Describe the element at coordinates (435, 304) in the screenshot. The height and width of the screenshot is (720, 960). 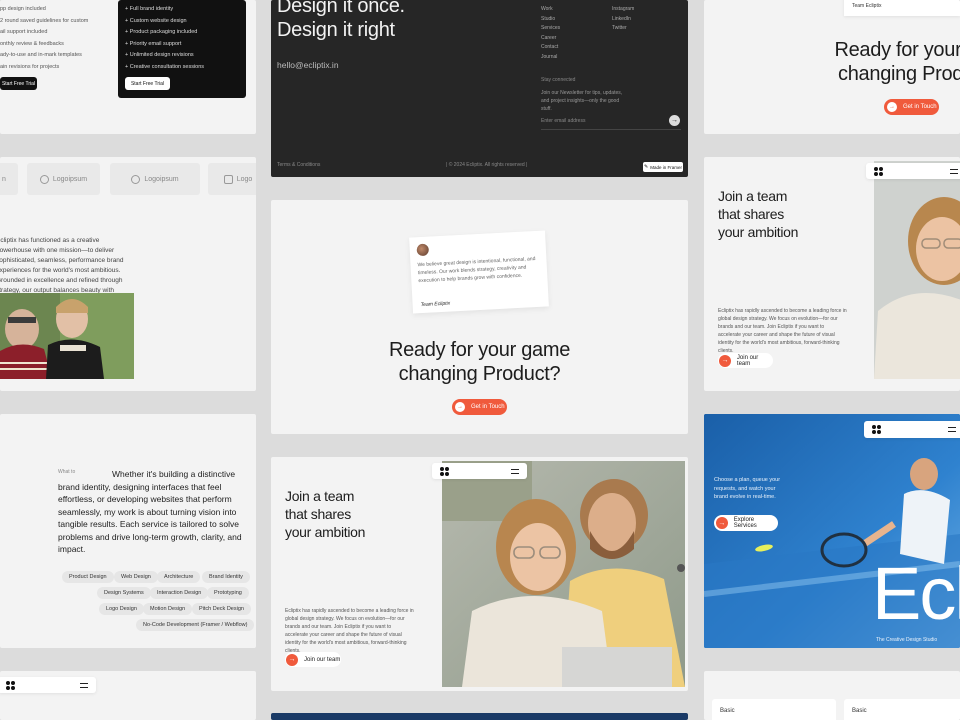
I see `testimonial-signature: Team Ecliptix` at that location.